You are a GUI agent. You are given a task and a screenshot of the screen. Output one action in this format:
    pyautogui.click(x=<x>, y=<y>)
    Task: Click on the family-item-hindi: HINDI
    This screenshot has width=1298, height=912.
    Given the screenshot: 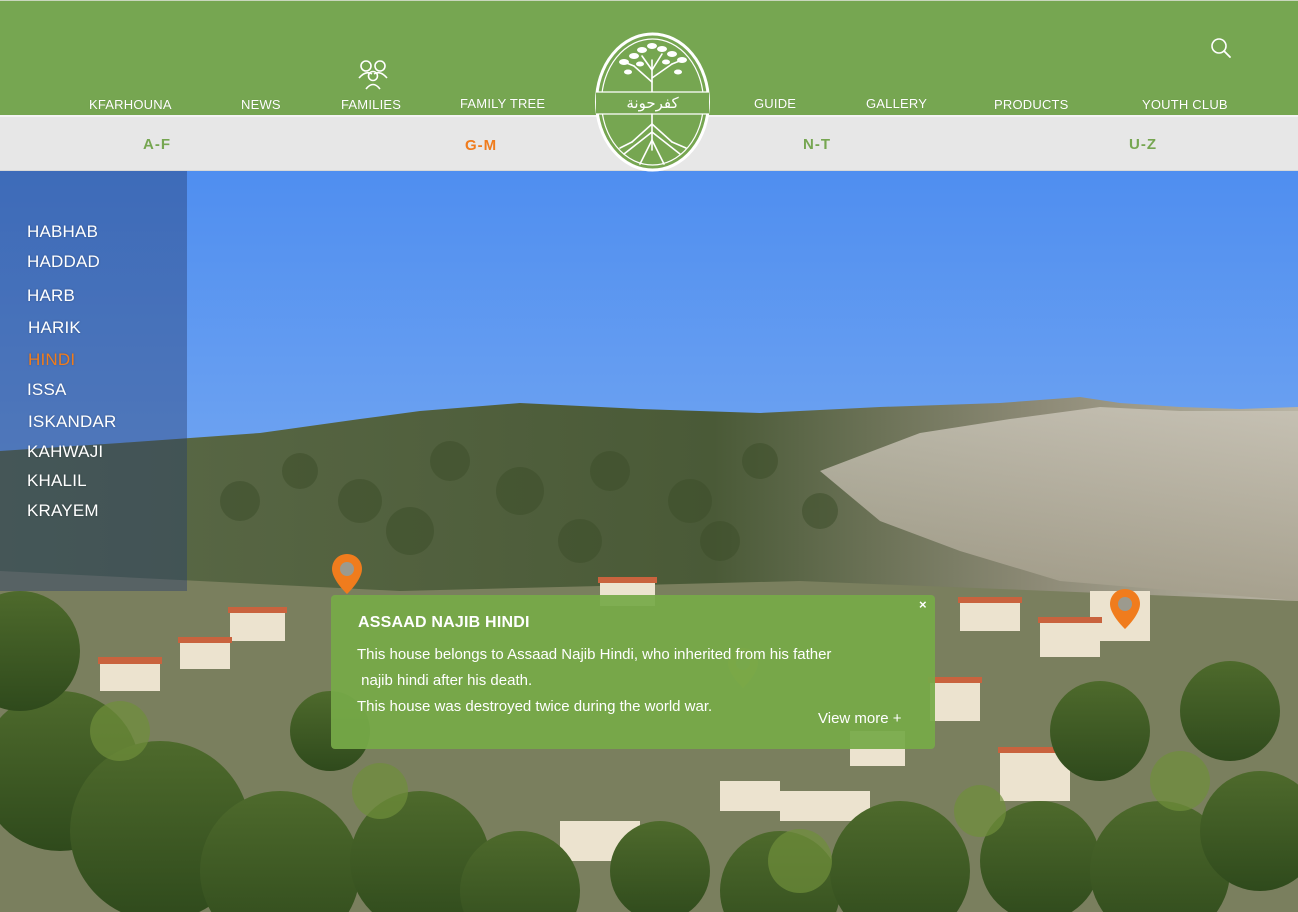 What is the action you would take?
    pyautogui.click(x=51, y=360)
    